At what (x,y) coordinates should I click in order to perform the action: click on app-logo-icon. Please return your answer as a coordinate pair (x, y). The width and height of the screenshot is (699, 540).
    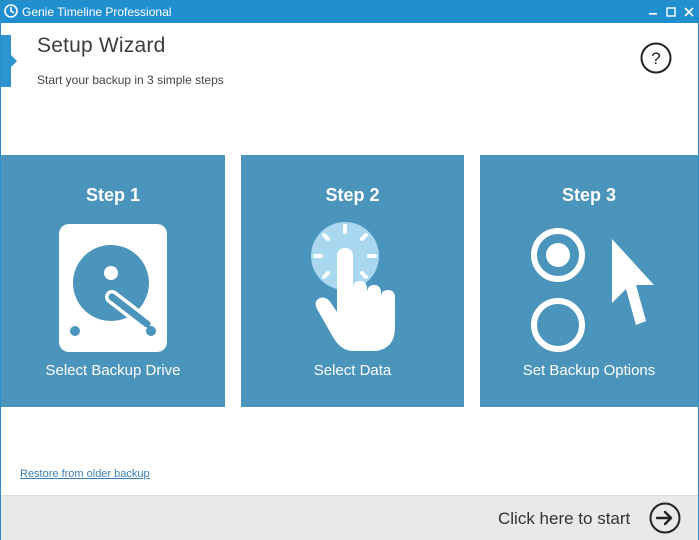
    Looking at the image, I should click on (11, 11).